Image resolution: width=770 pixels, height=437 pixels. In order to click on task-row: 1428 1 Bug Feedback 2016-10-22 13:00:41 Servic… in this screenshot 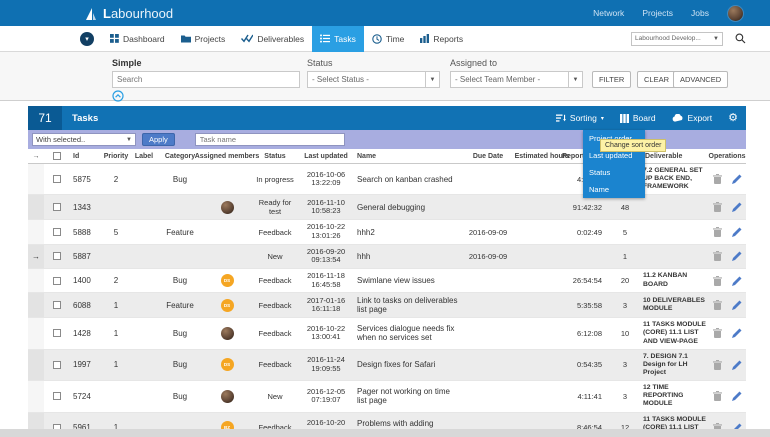, I will do `click(387, 334)`.